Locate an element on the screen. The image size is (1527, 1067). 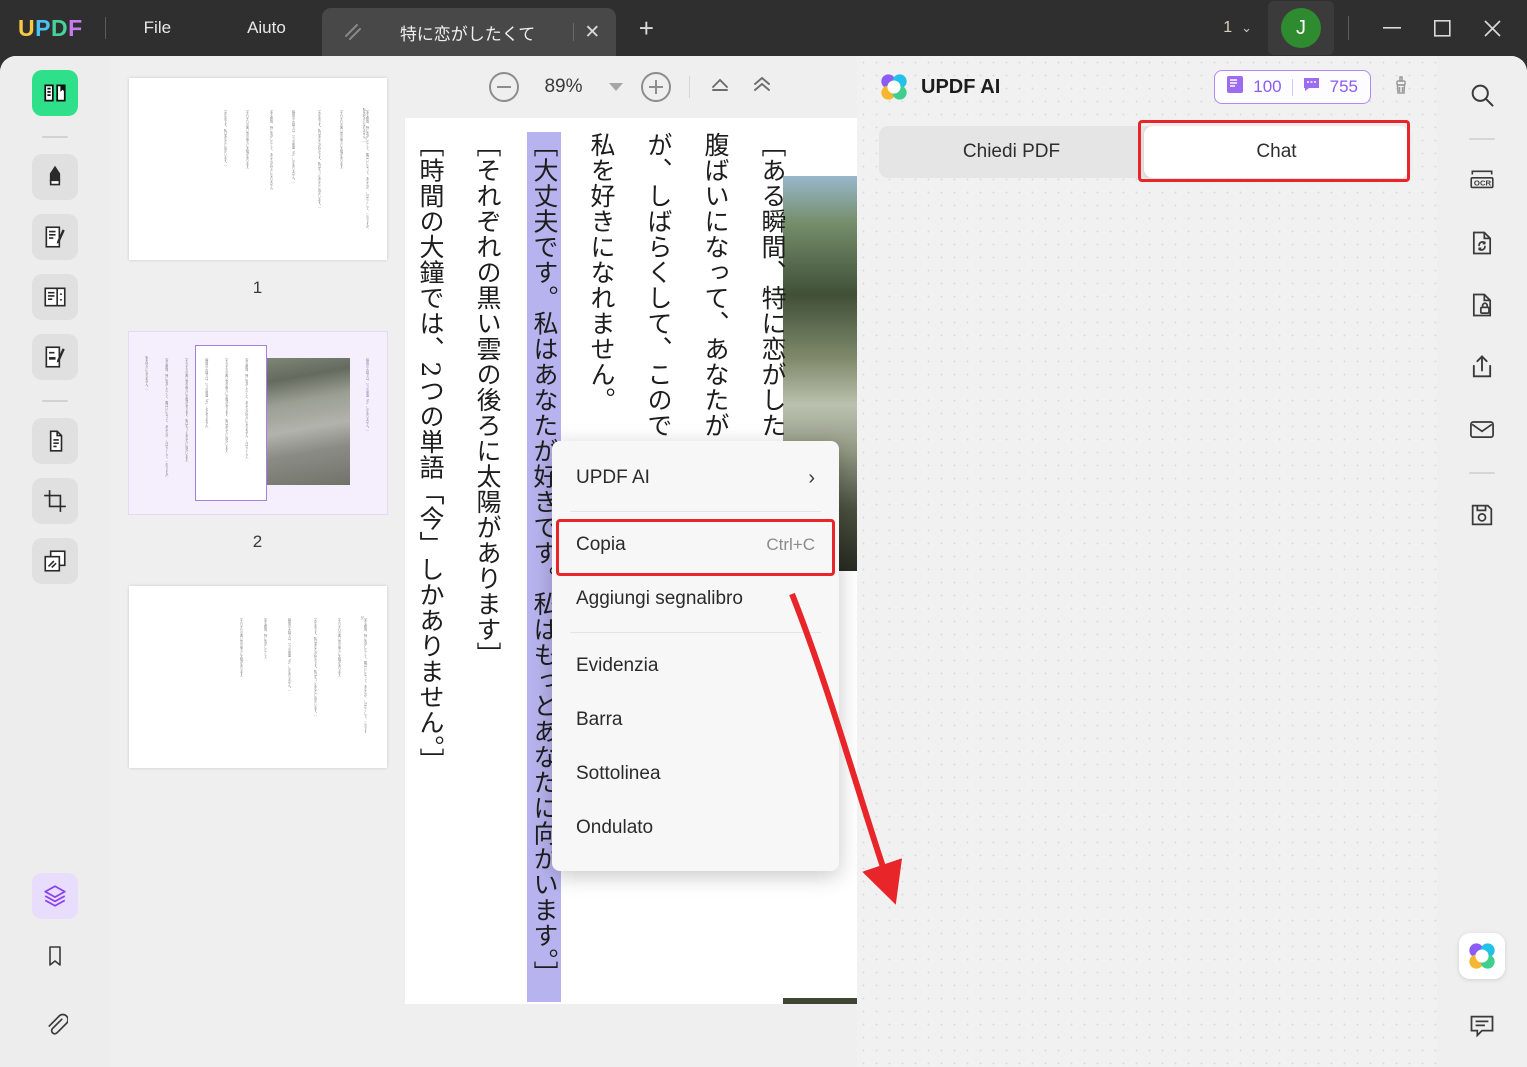
share-upload-icon is located at coordinates (1482, 367).